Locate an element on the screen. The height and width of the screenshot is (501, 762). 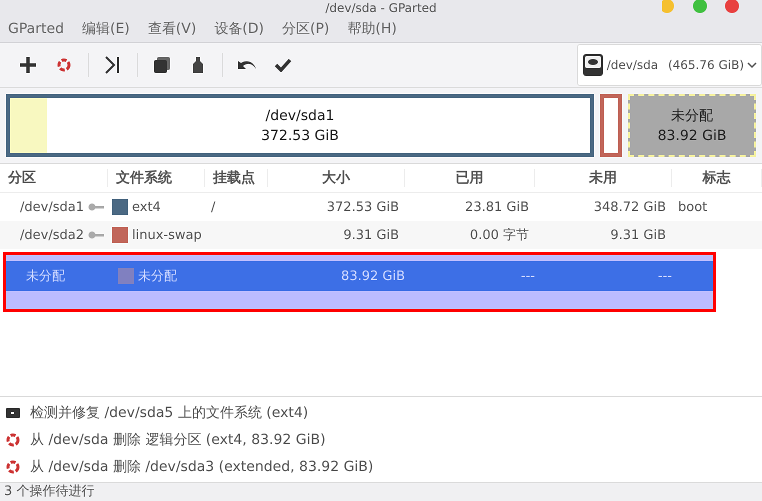
partition-name: 未分配 is located at coordinates (45, 276).